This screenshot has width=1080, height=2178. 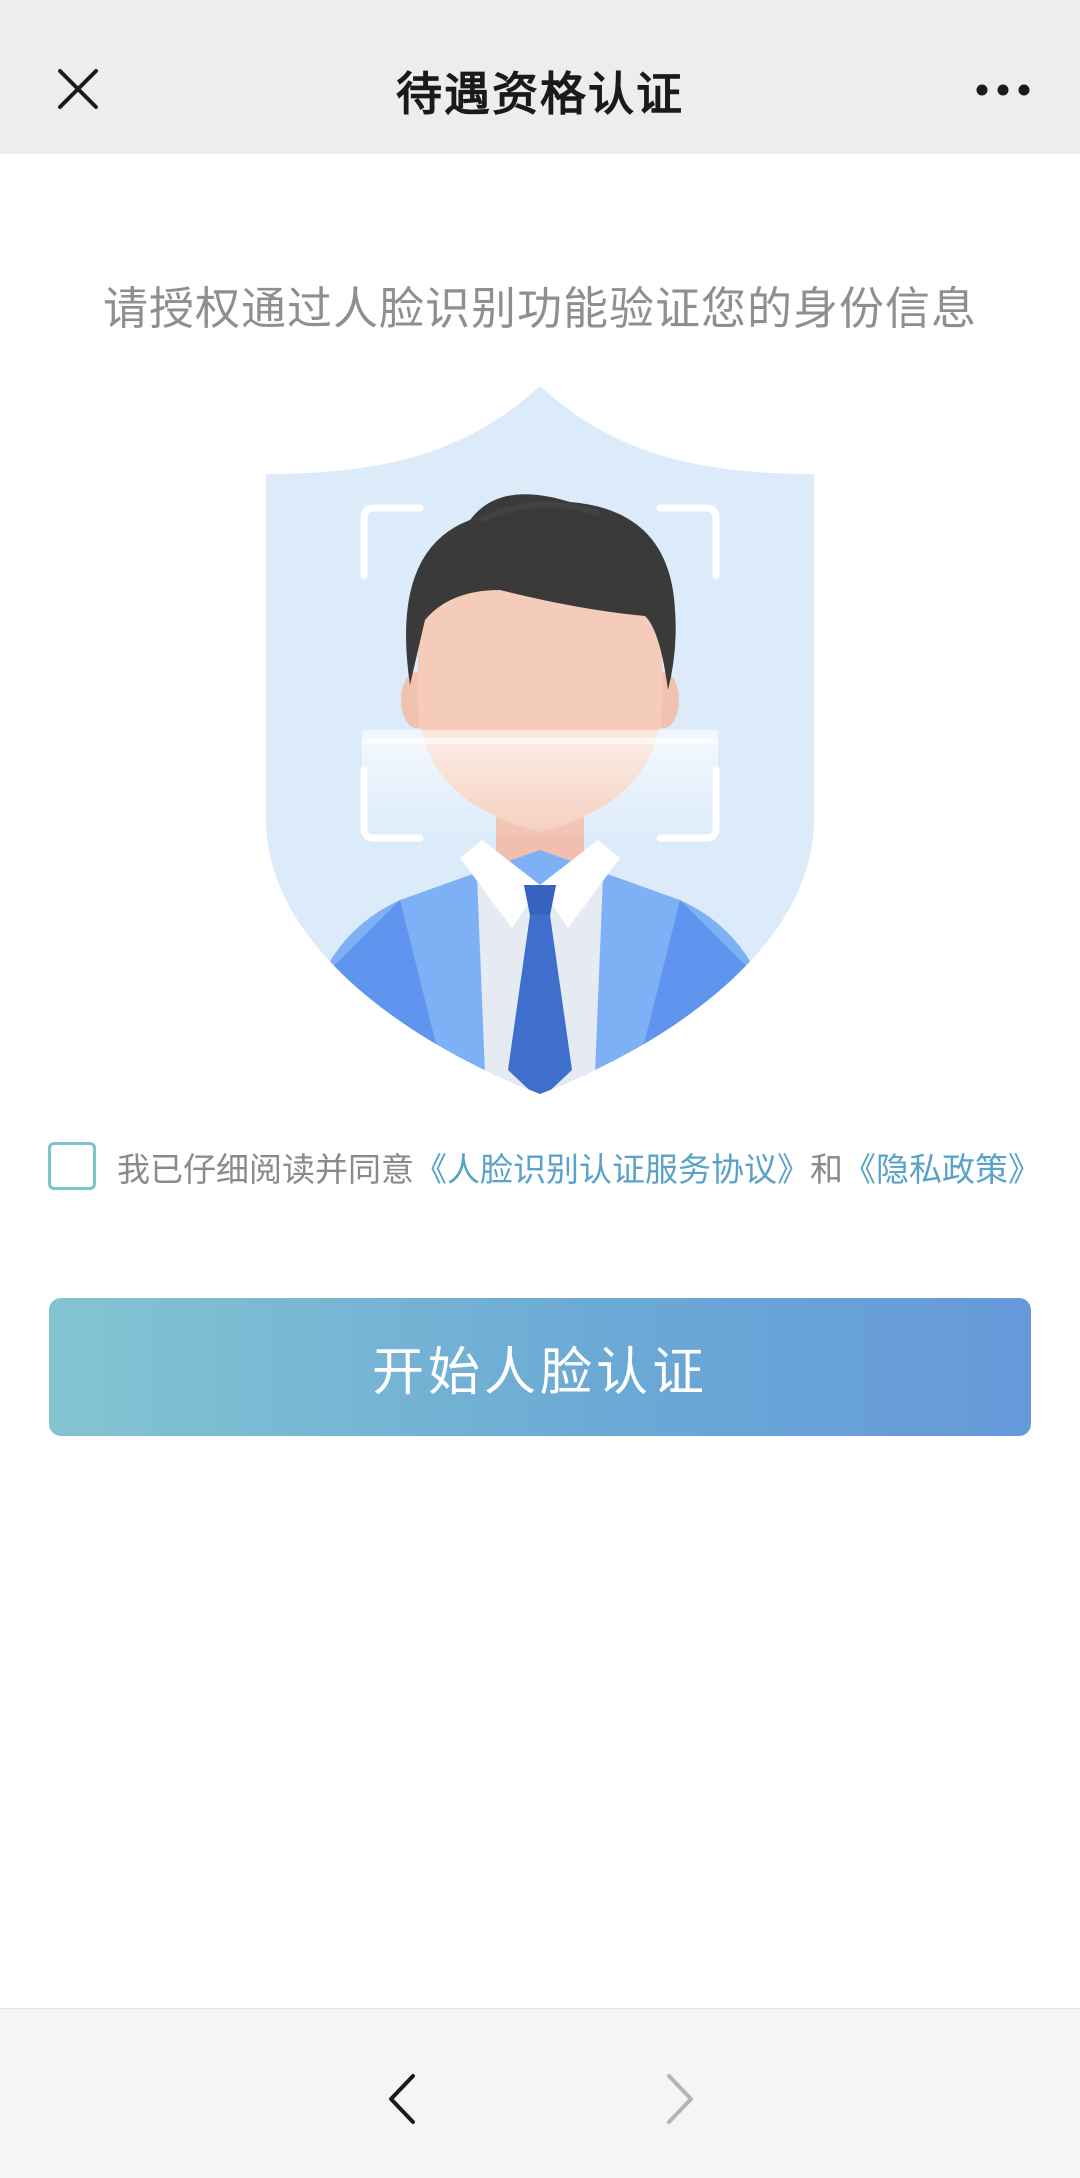 I want to click on agreement-prefix: 我已仔细阅读并同意, so click(x=265, y=1169).